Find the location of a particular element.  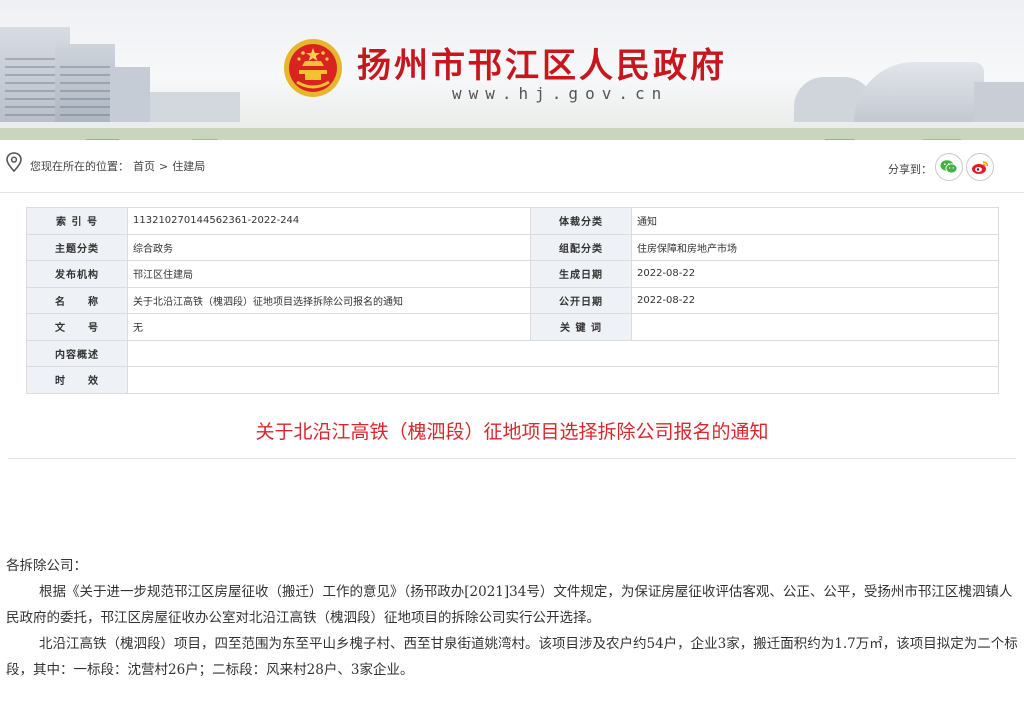

index-no-value: 113210270144562361-2022-244 is located at coordinates (329, 221).